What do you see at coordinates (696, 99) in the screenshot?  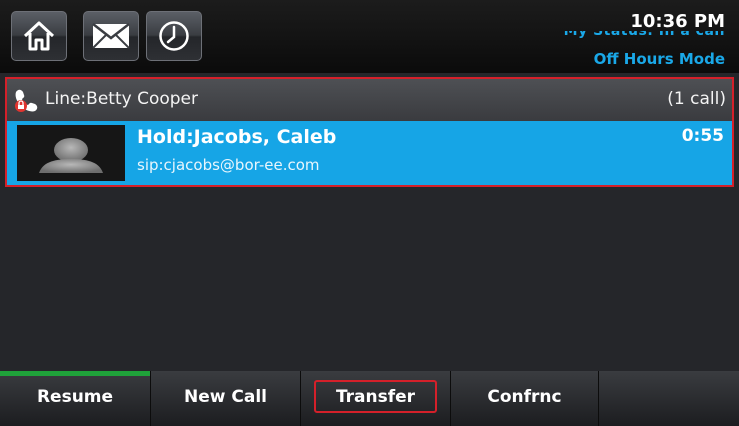 I see `call-count: (1 call)` at bounding box center [696, 99].